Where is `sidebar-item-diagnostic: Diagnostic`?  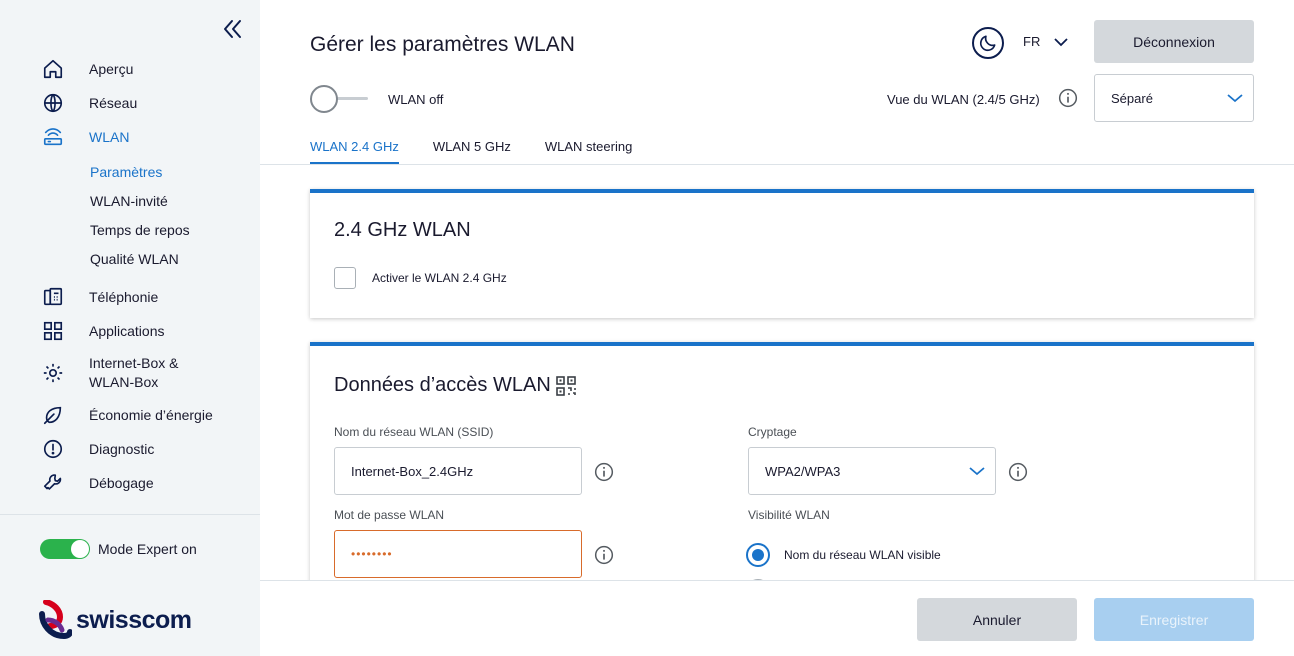
sidebar-item-diagnostic: Diagnostic is located at coordinates (130, 449).